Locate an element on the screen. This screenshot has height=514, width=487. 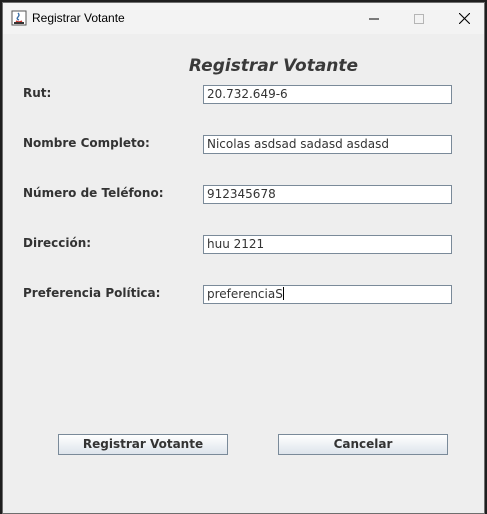
address-label: Dirección: is located at coordinates (57, 243).